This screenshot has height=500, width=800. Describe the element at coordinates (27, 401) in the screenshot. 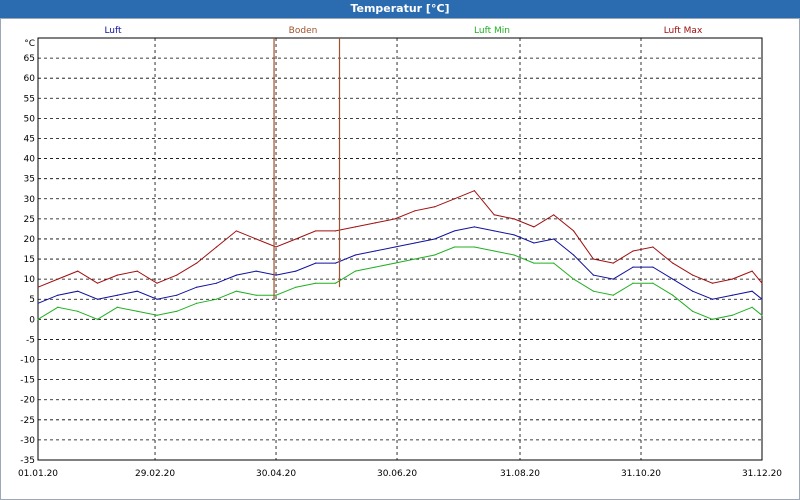

I see `y-tick-label: -20` at that location.